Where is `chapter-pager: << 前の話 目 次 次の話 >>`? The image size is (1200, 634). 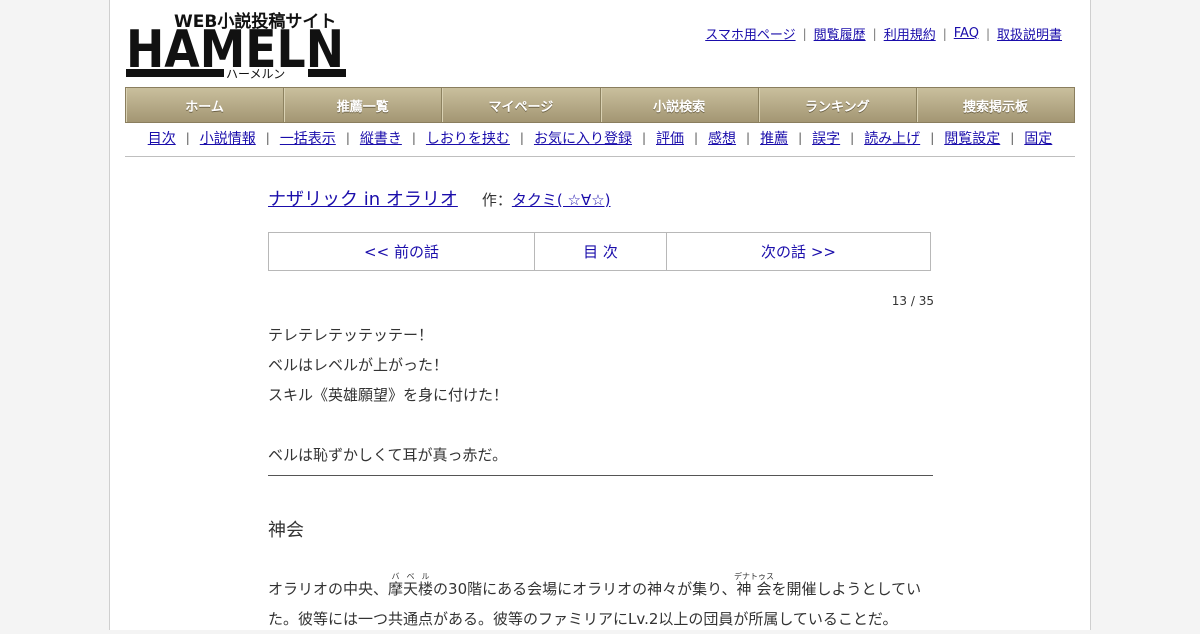 chapter-pager: << 前の話 目 次 次の話 >> is located at coordinates (599, 251).